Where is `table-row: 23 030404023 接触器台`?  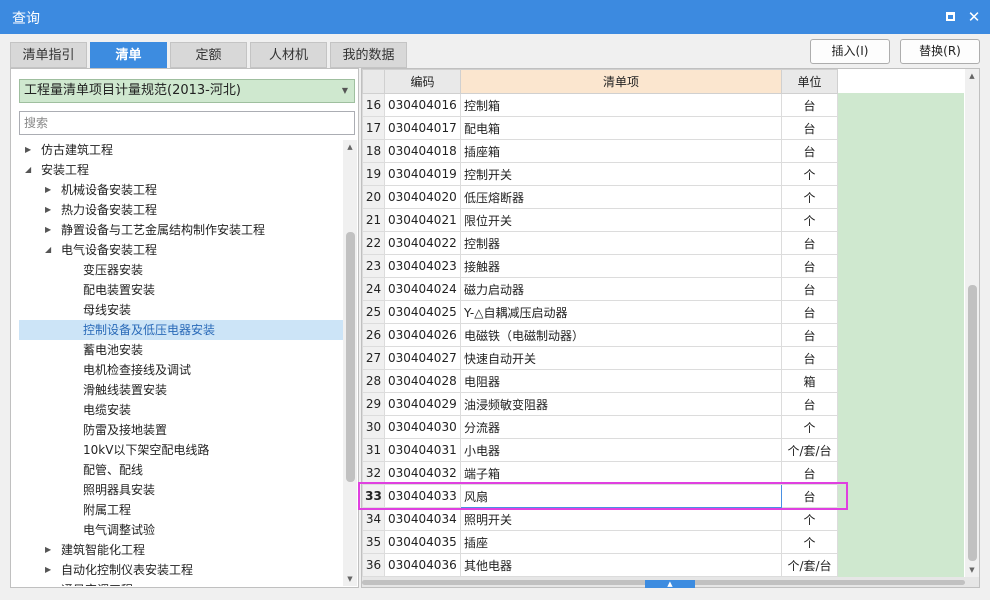 table-row: 23 030404023 接触器台 is located at coordinates (600, 266).